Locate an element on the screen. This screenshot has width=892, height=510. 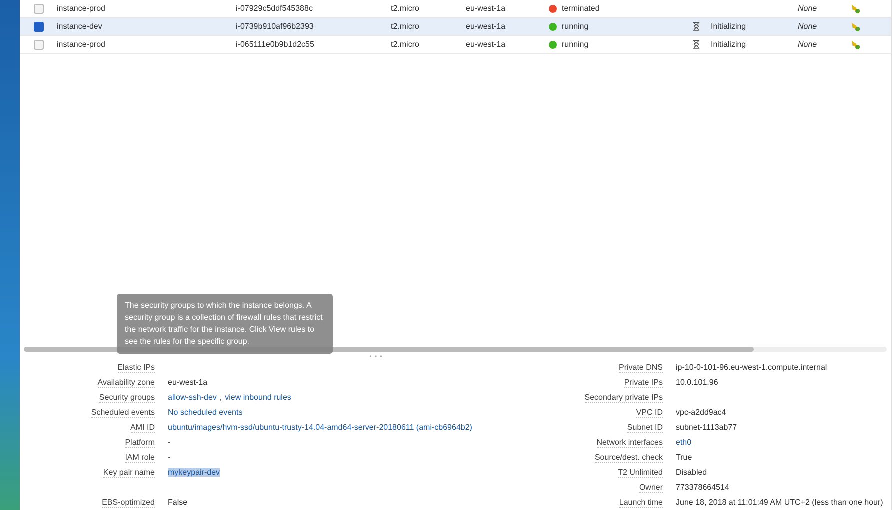
tooltip: The security groups to which the instance belongs. A security group is a collection of firewall rules that restrict the network traffic for the instance. Click View rules to see the rules for the specific group. is located at coordinates (225, 324).